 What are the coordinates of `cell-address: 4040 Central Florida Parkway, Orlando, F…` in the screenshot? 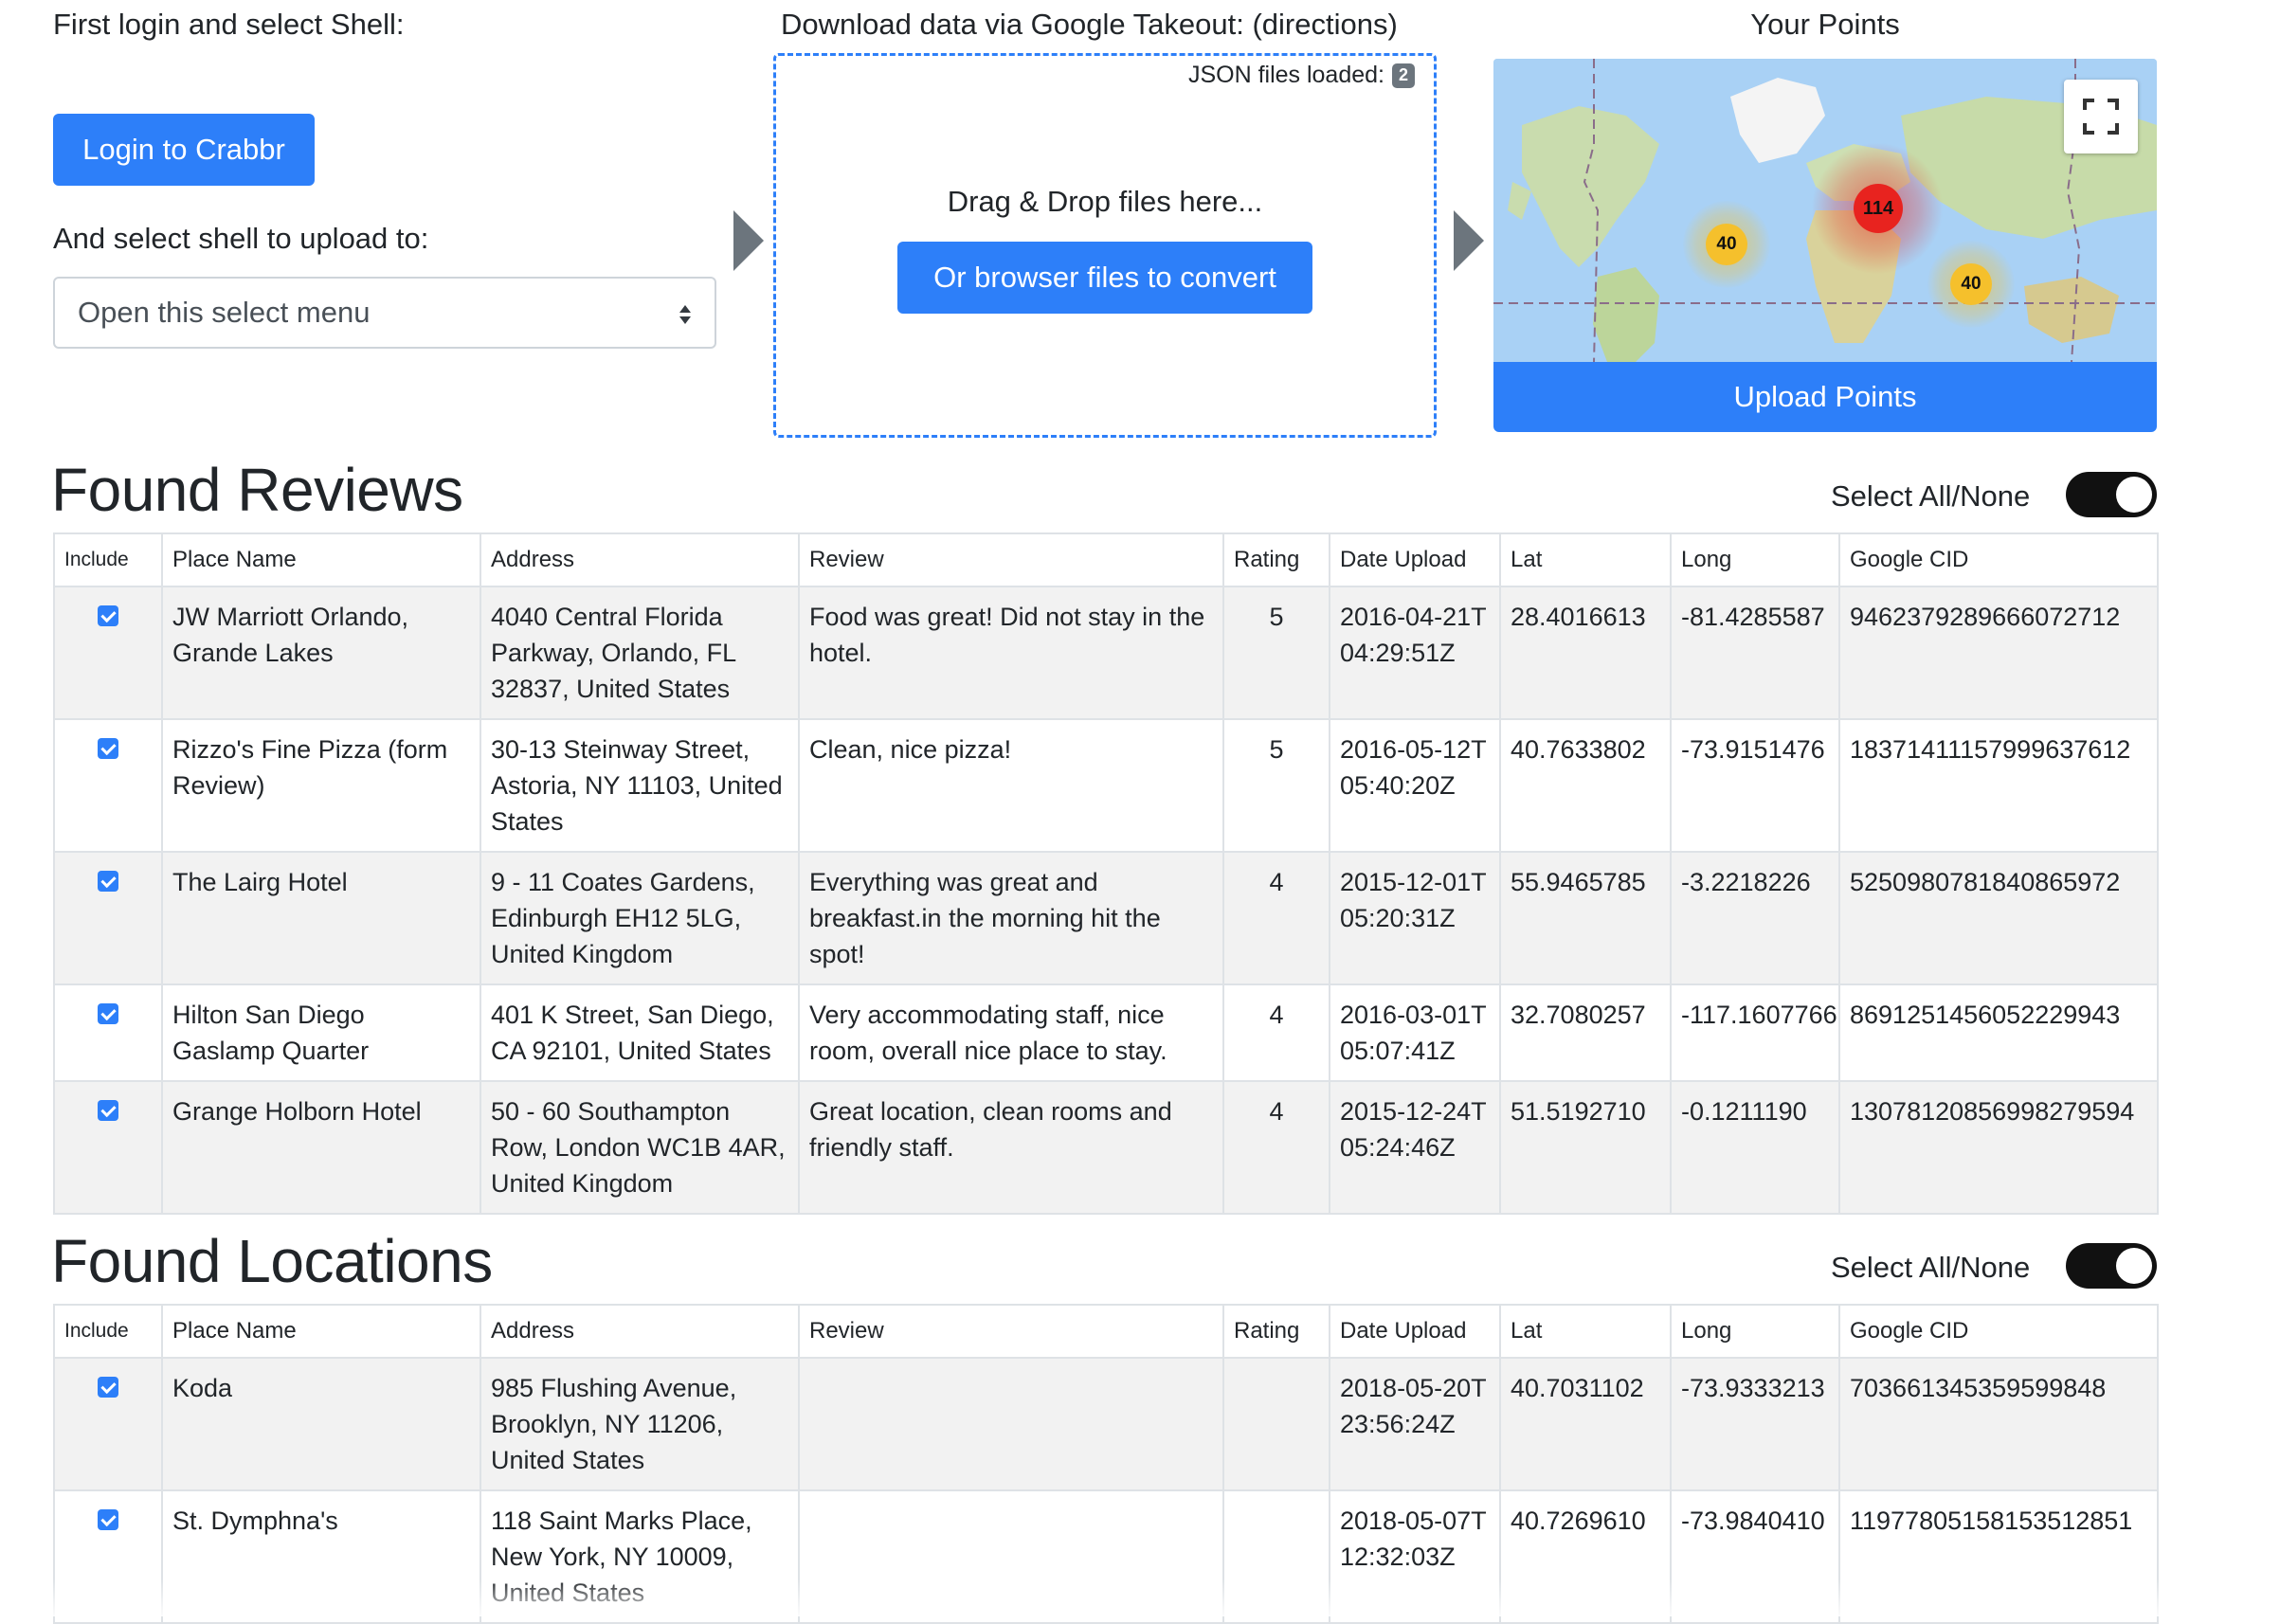 It's located at (640, 653).